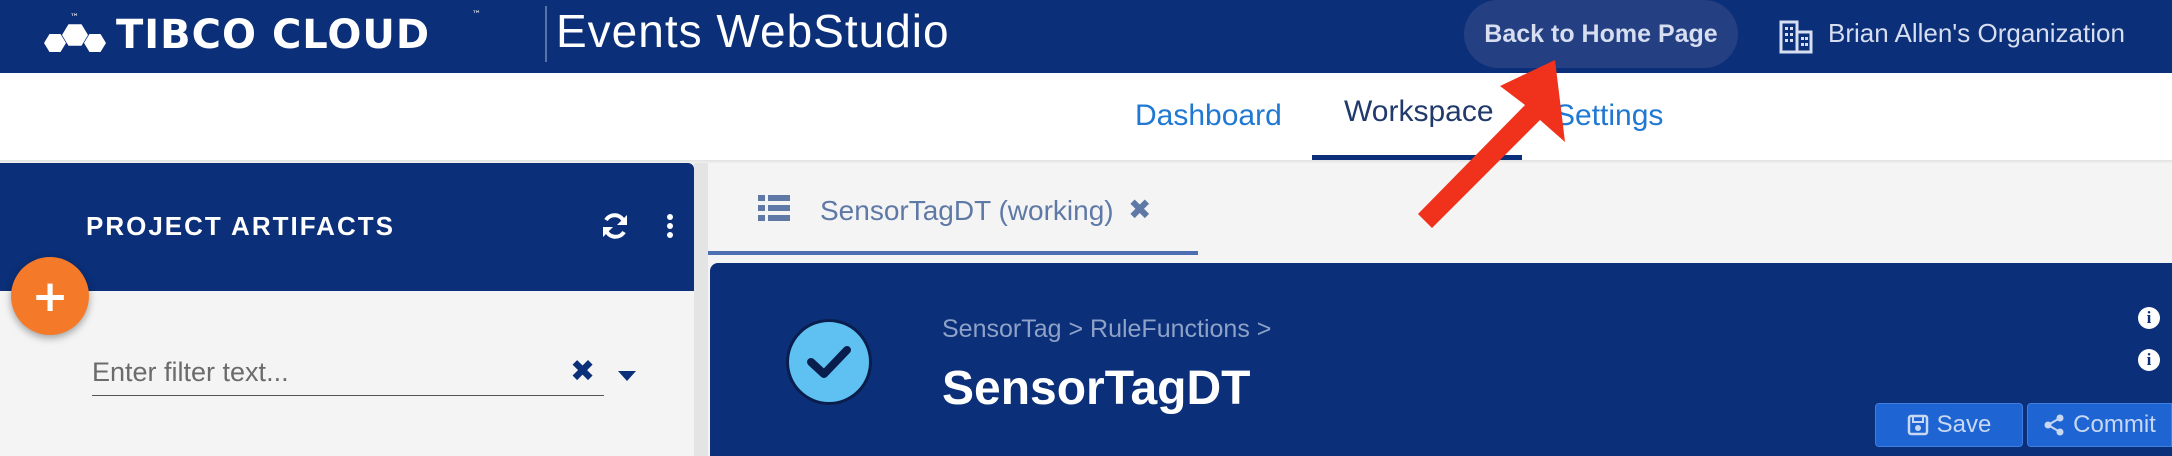 This screenshot has width=2172, height=456. I want to click on logo-text: TIBCO CLOUD, so click(273, 35).